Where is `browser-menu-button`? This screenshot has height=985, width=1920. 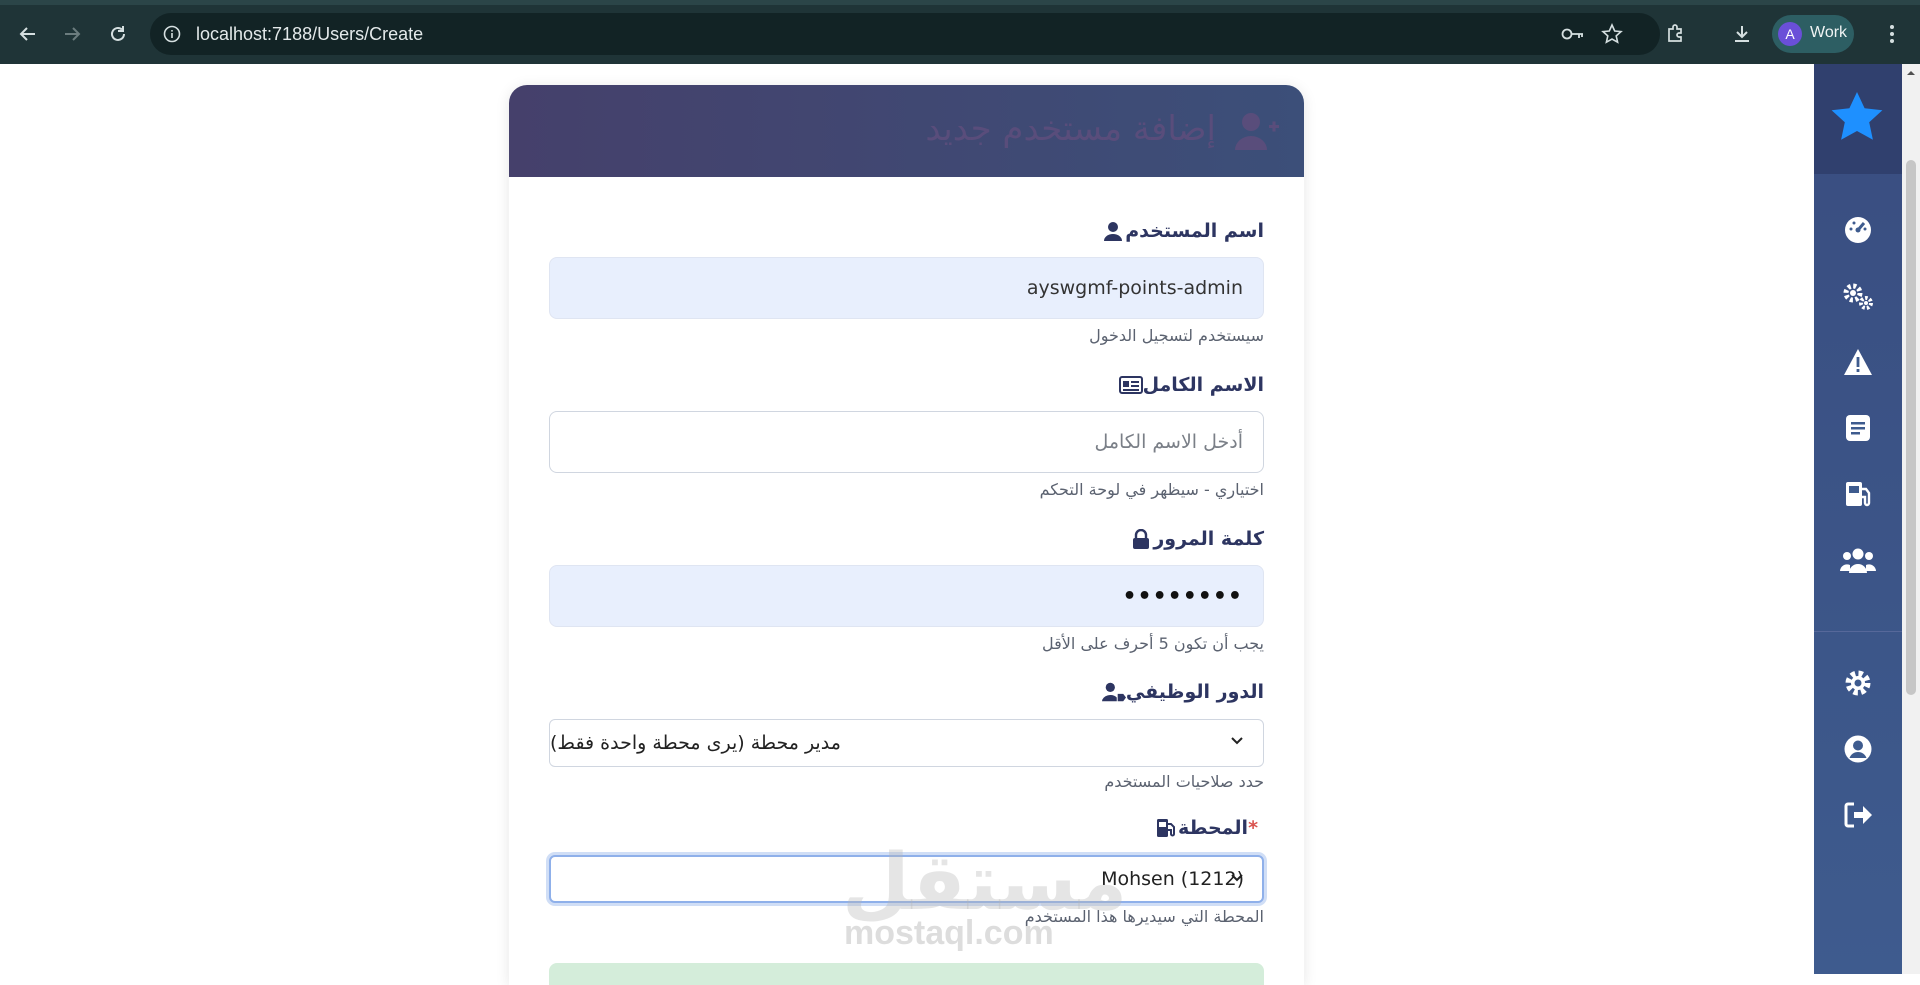 browser-menu-button is located at coordinates (1892, 34).